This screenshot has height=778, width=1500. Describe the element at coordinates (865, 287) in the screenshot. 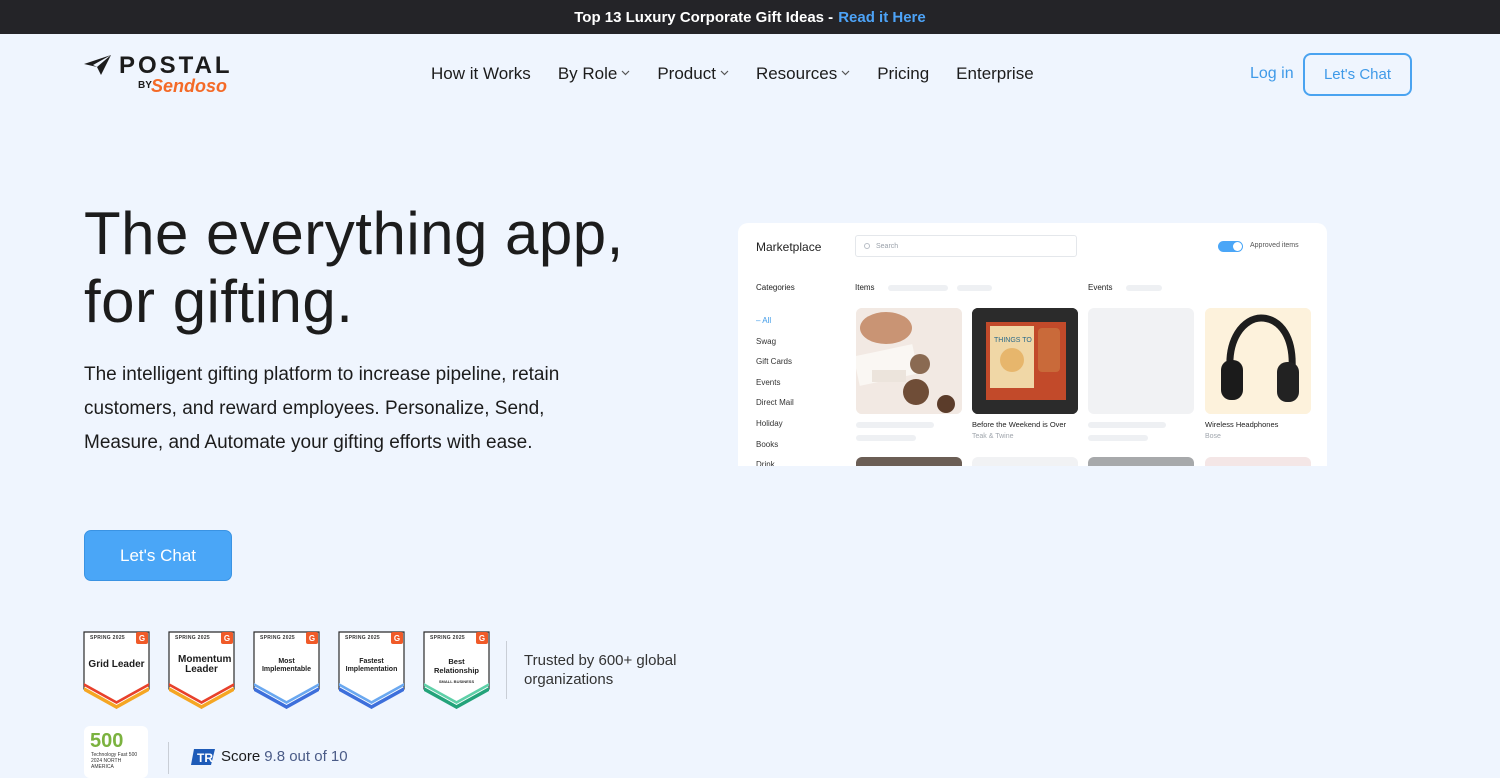

I see `items-heading: Items` at that location.